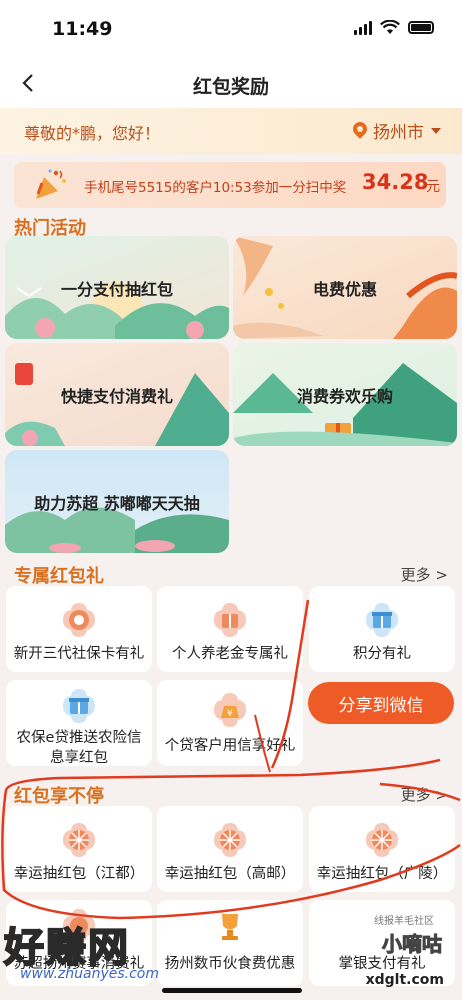 The height and width of the screenshot is (1000, 462). I want to click on winner-banner: 手机尾号5515的客户10:53参加一分扫中奖 34.28 元, so click(230, 185).